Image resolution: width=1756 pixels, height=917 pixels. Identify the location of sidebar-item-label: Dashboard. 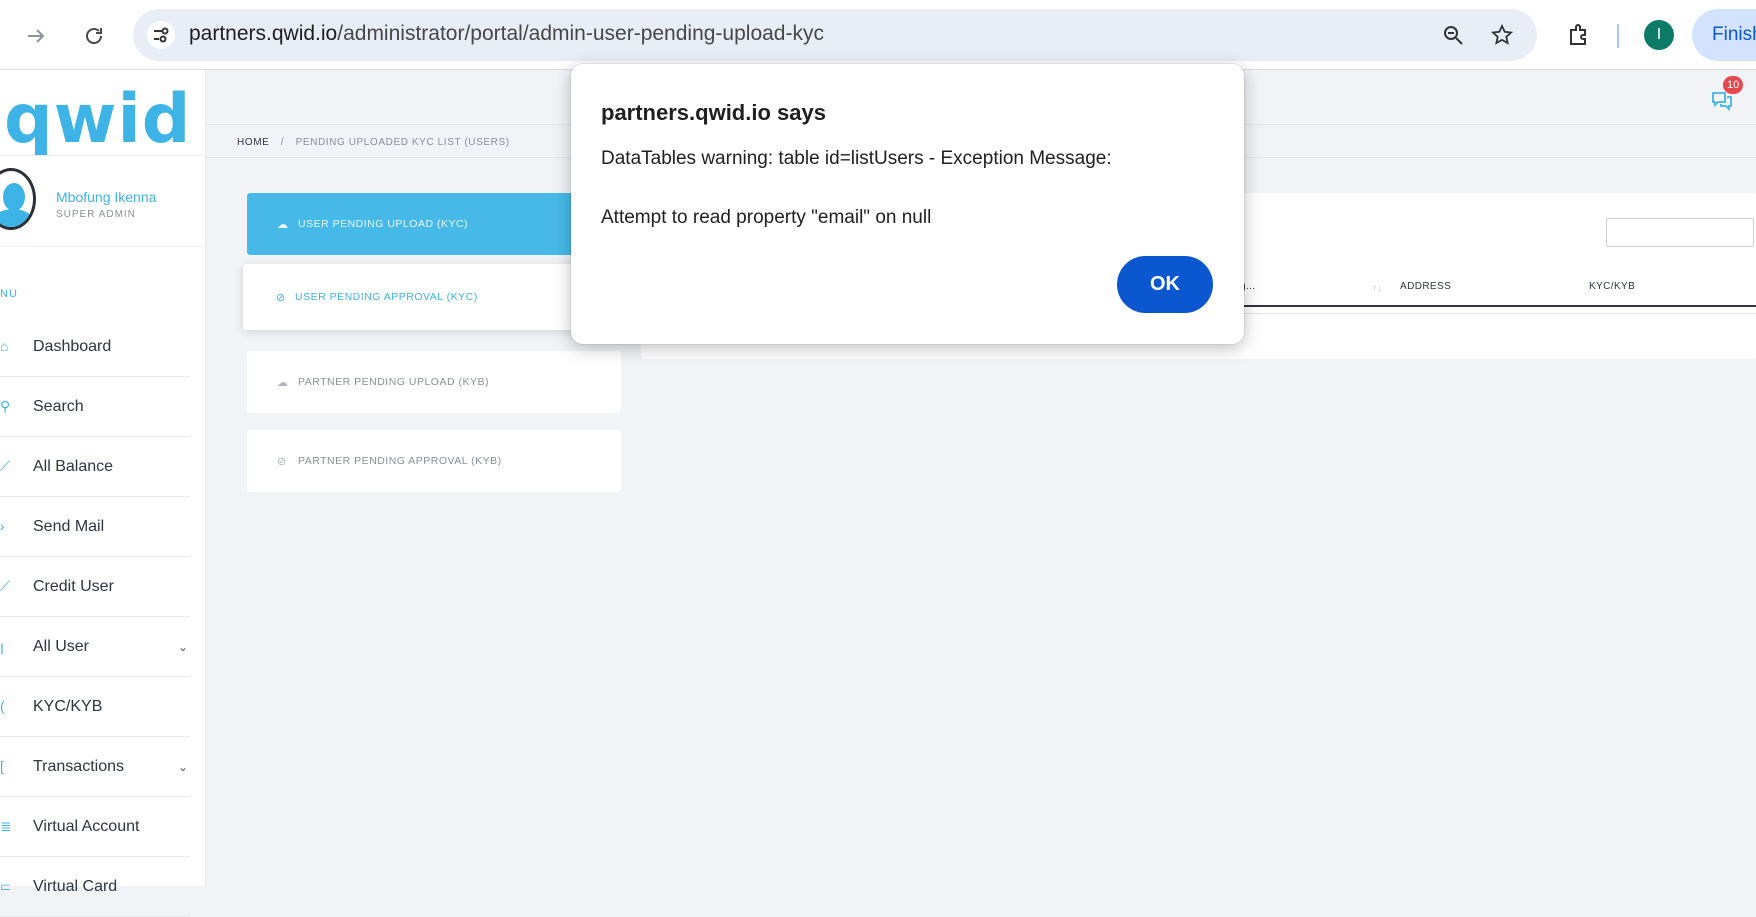
(72, 346).